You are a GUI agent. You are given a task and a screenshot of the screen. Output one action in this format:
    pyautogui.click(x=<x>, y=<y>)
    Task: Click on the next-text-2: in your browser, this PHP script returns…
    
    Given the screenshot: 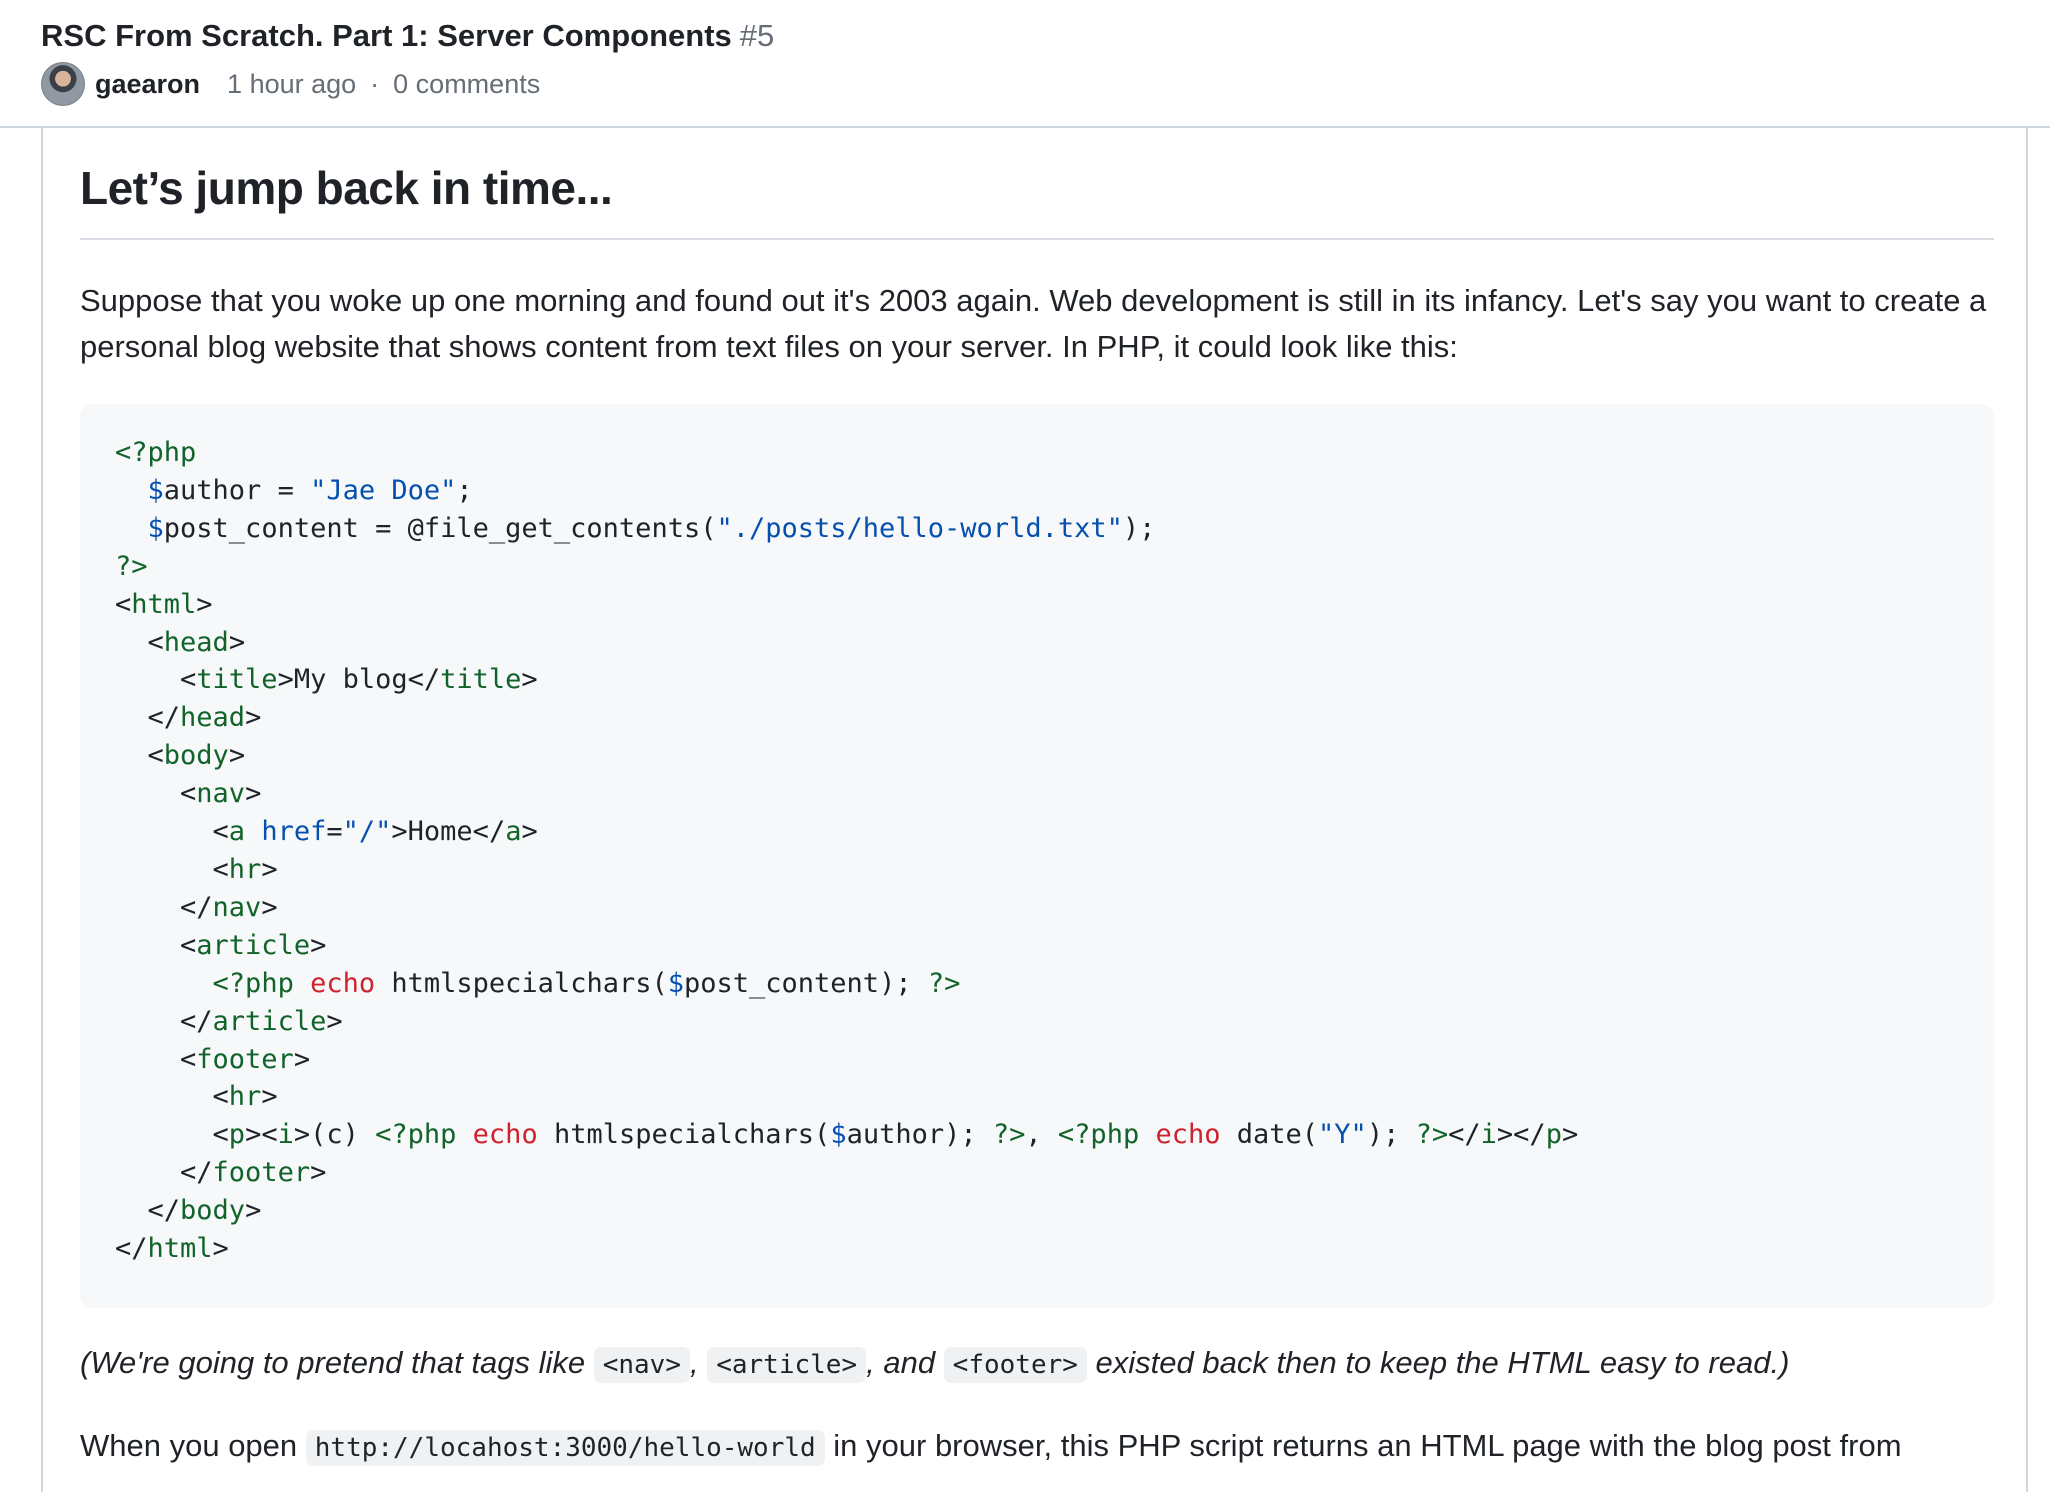 What is the action you would take?
    pyautogui.click(x=1363, y=1445)
    